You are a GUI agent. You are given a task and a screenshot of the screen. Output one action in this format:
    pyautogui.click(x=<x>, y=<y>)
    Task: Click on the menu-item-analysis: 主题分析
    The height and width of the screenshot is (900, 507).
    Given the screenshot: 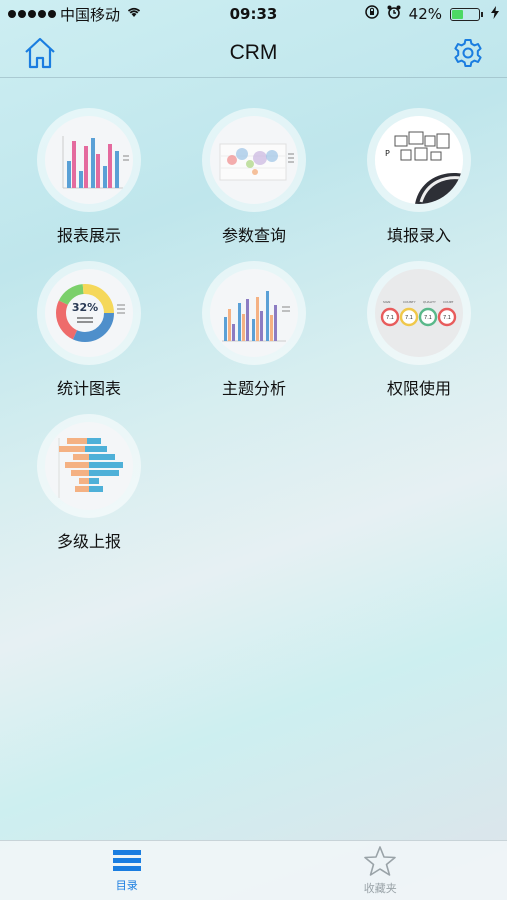 What is the action you would take?
    pyautogui.click(x=254, y=330)
    